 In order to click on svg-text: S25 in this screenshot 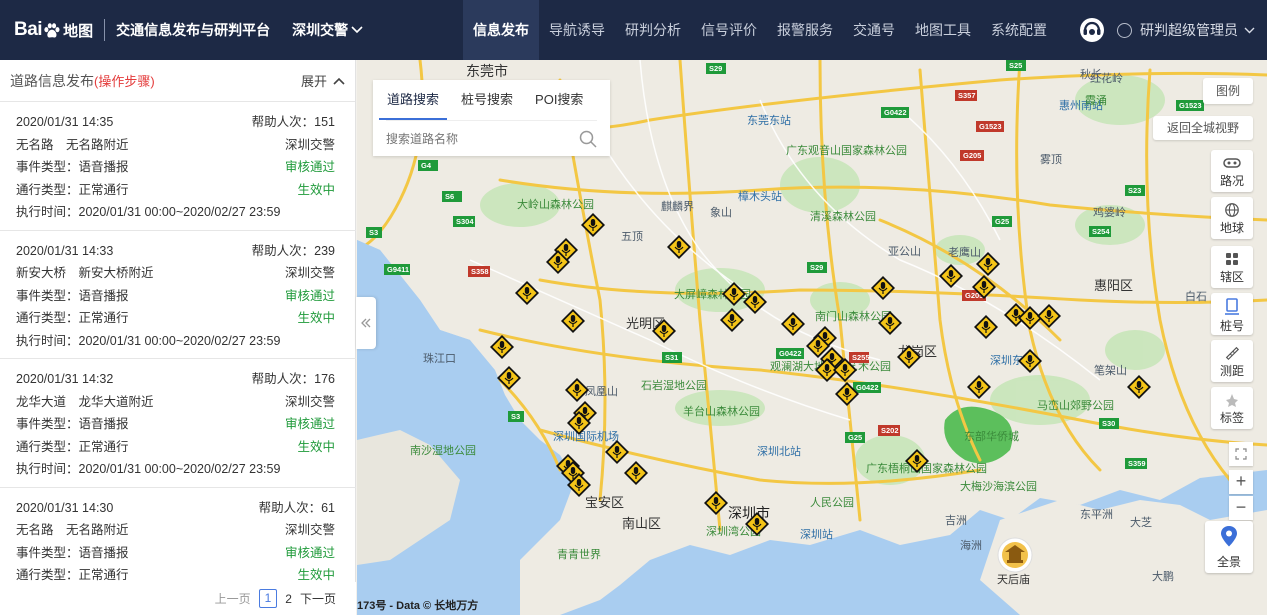, I will do `click(1015, 65)`.